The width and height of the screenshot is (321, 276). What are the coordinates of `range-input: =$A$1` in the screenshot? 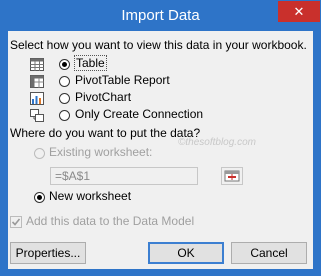 It's located at (124, 176).